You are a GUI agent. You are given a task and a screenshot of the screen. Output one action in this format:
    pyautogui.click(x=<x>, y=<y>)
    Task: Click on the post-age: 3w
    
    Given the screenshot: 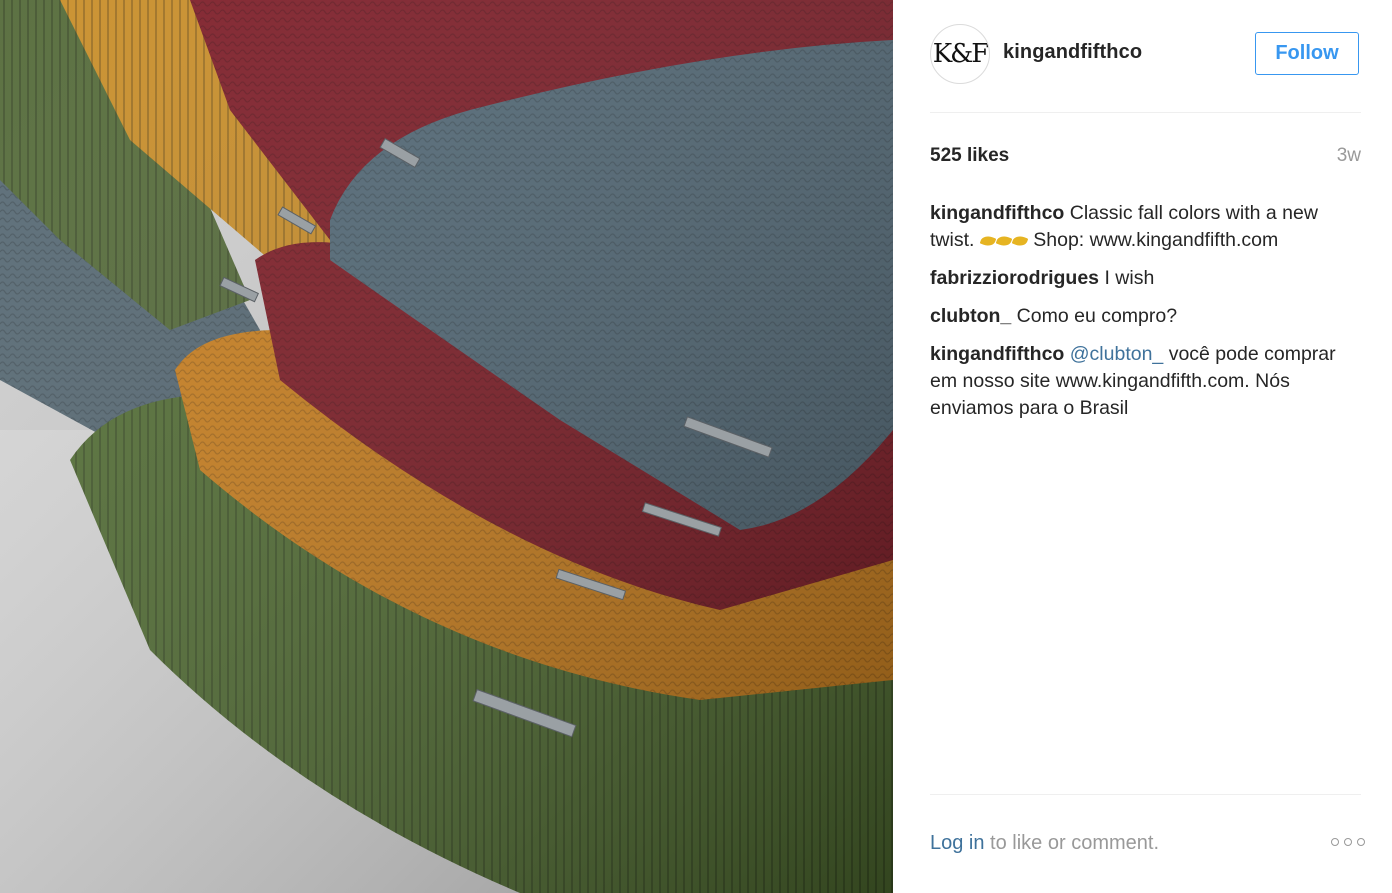 What is the action you would take?
    pyautogui.click(x=1349, y=156)
    